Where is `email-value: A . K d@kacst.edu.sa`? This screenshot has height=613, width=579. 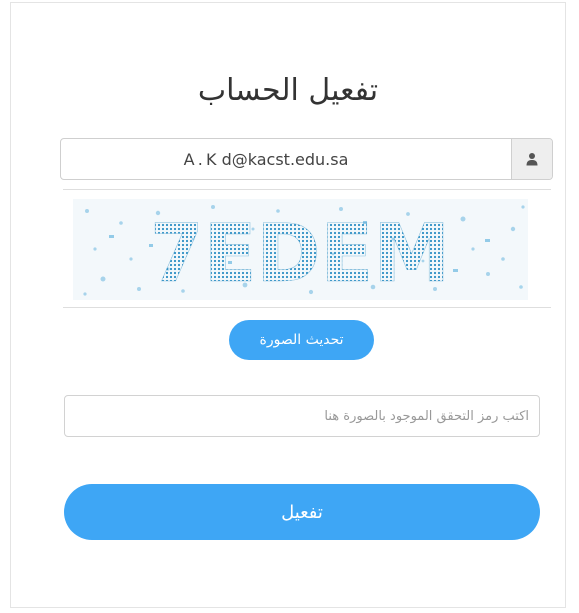 email-value: A . K d@kacst.edu.sa is located at coordinates (266, 159).